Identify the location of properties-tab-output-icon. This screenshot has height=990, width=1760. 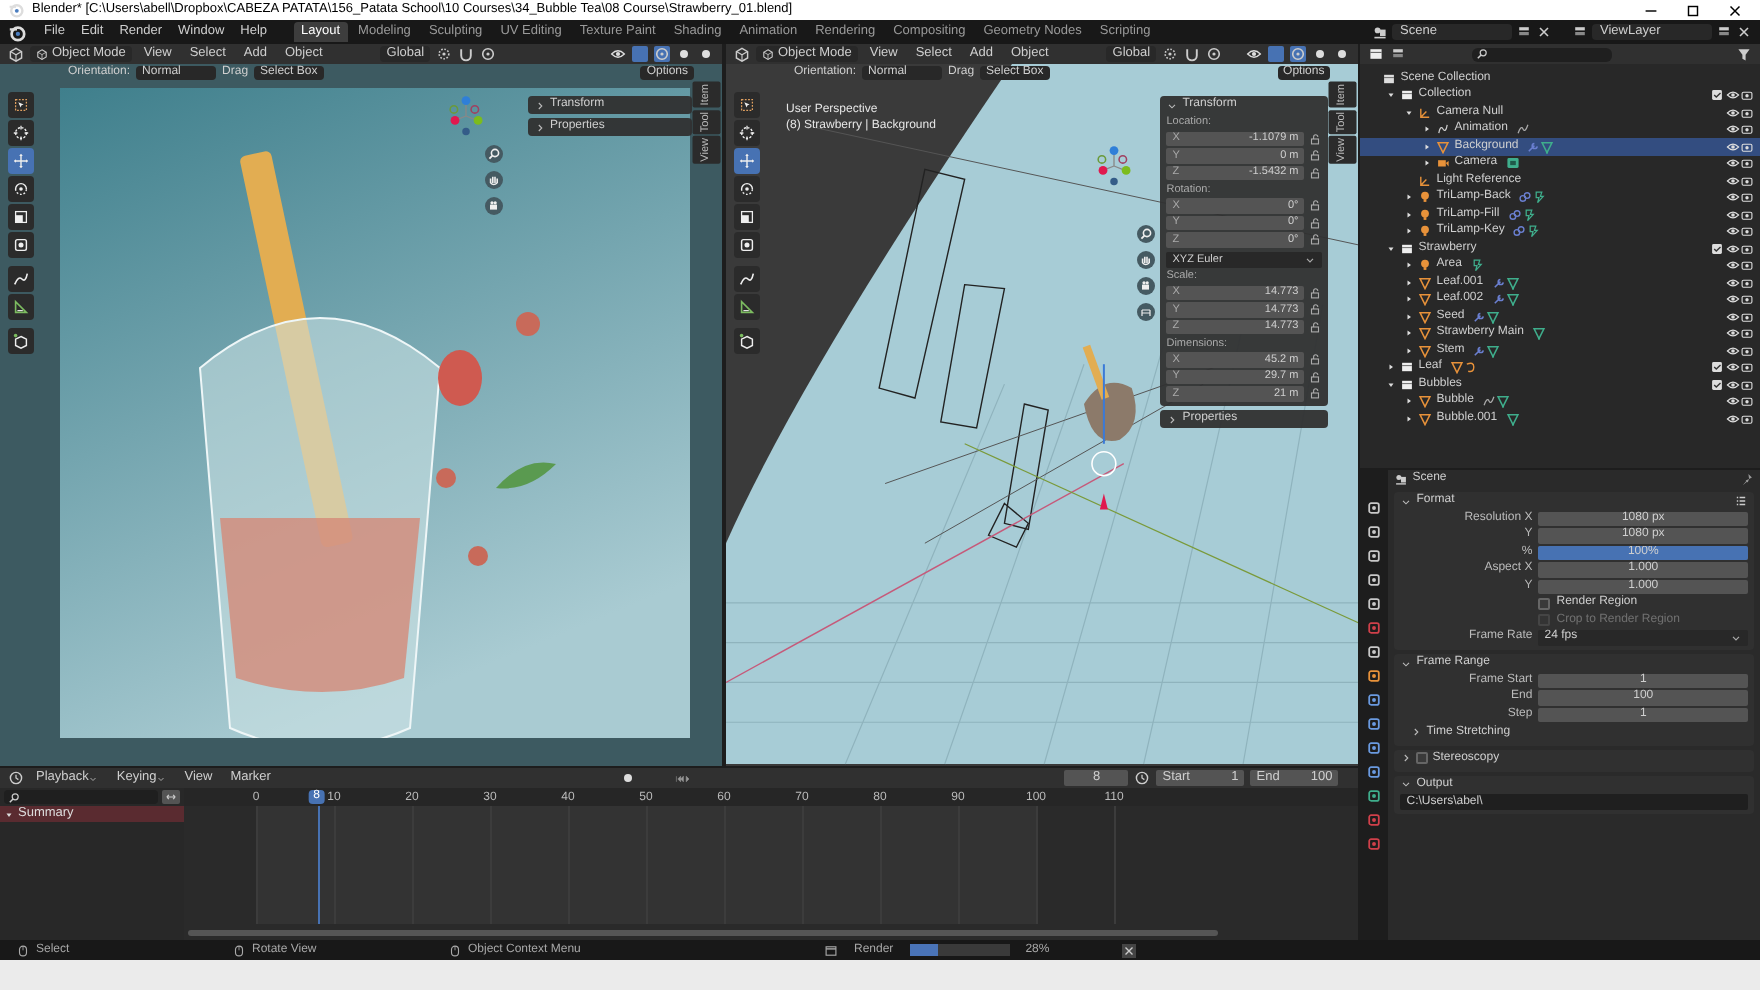
(1374, 556).